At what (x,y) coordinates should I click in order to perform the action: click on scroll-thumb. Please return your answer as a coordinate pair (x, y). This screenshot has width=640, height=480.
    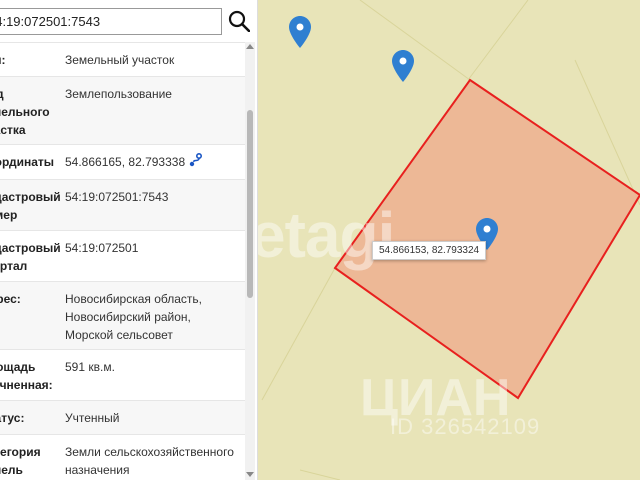
    Looking at the image, I should click on (250, 204).